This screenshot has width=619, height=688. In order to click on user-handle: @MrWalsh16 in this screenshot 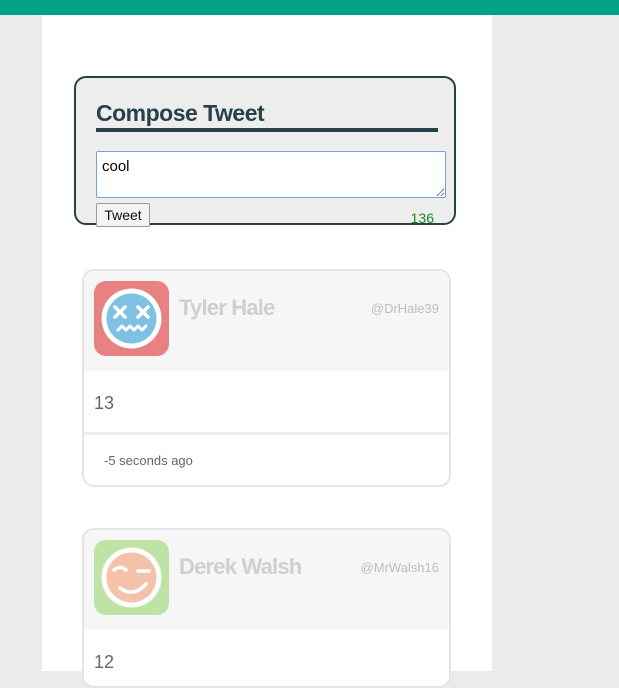, I will do `click(400, 567)`.